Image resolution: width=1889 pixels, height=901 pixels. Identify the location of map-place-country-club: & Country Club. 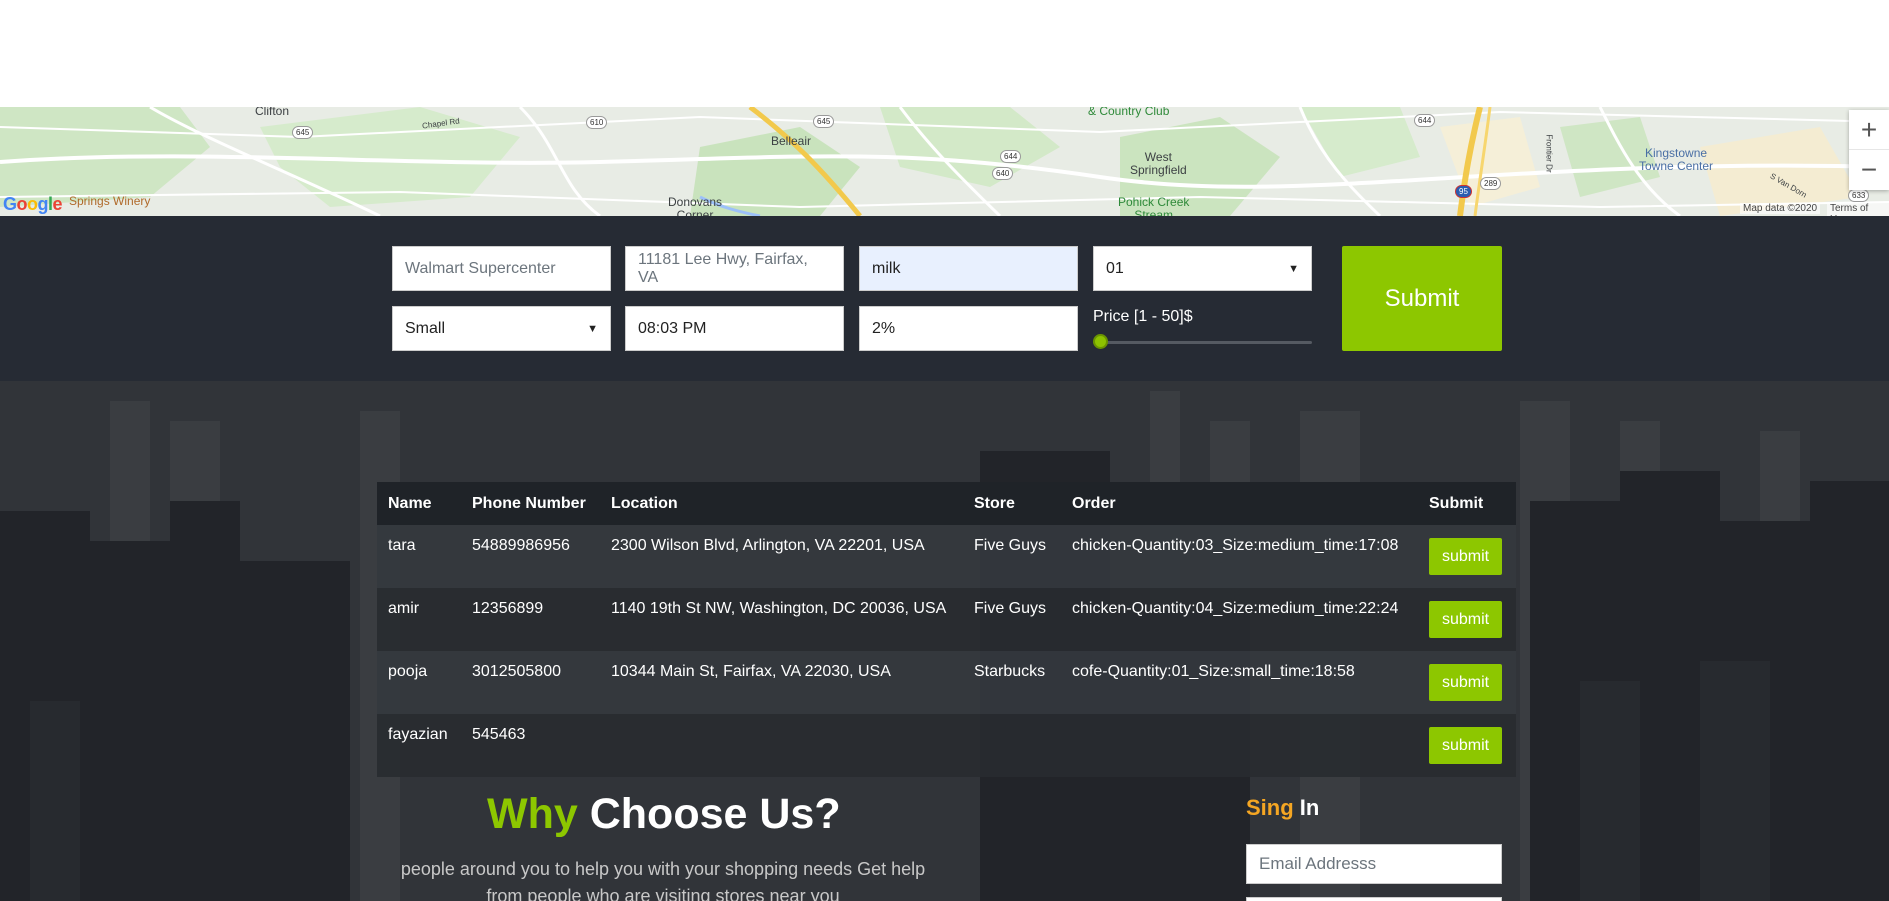
(1129, 112).